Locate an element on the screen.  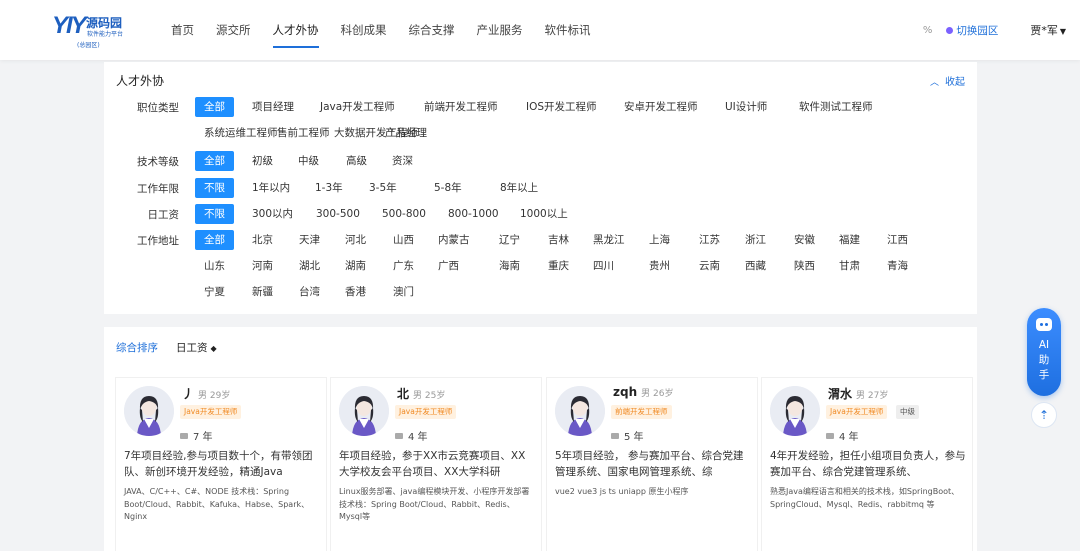
filter-option: 资深 is located at coordinates (402, 161).